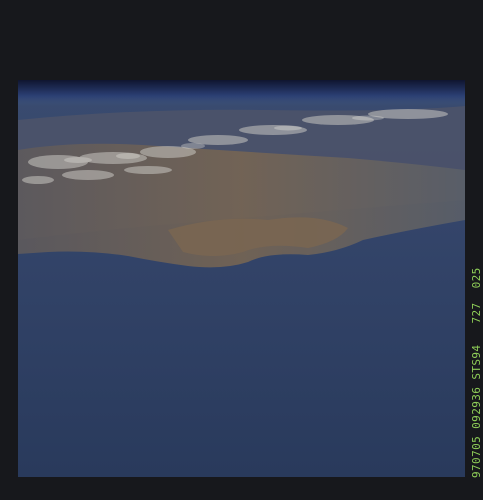 The width and height of the screenshot is (483, 500). Describe the element at coordinates (476, 372) in the screenshot. I see `frame-code-text: 970705 092936 STS94 727 025` at that location.